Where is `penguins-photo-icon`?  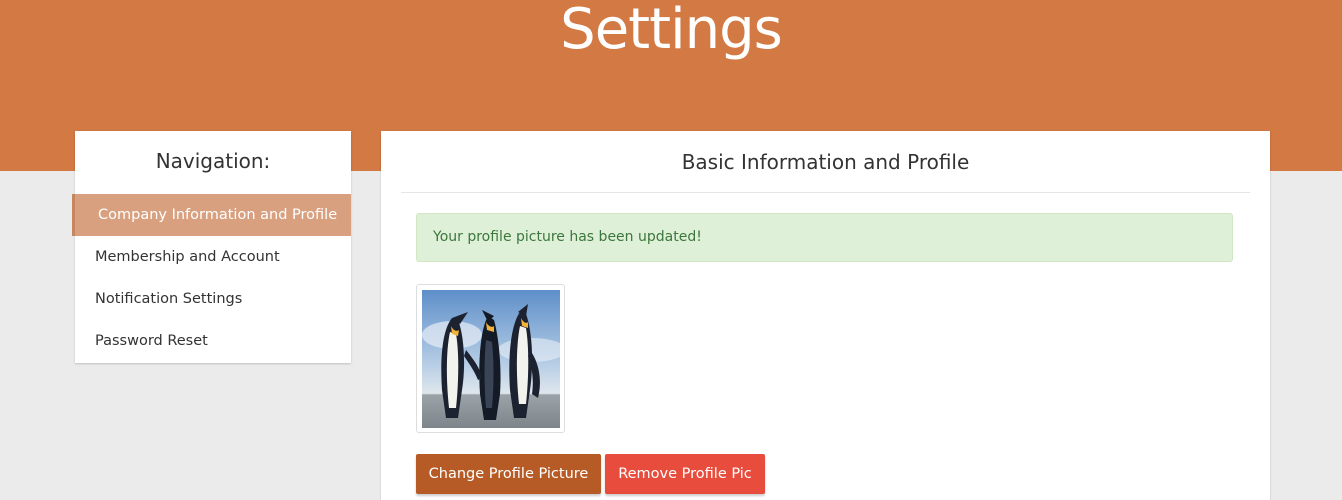
penguins-photo-icon is located at coordinates (491, 359).